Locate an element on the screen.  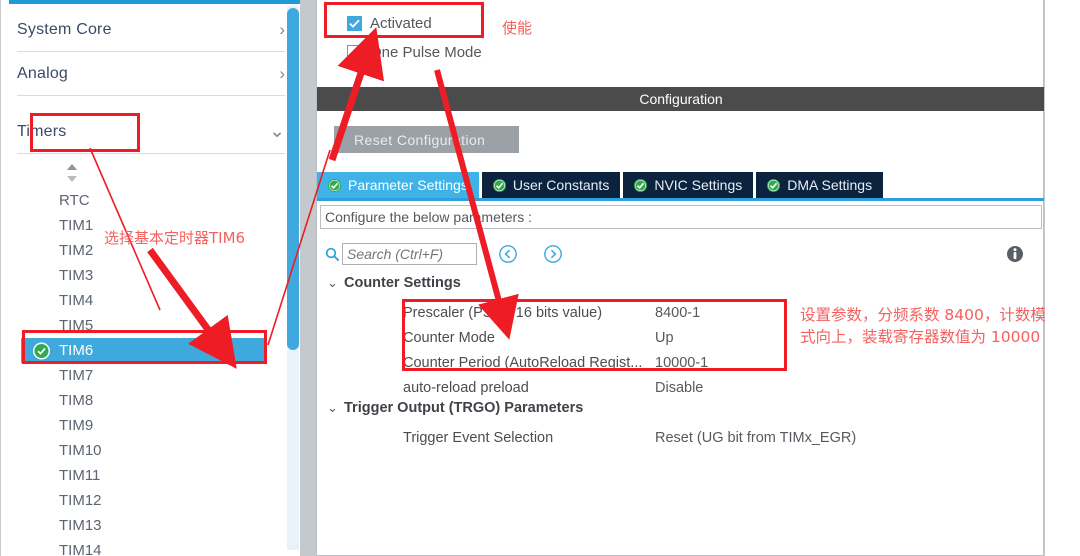
sidebar-category-analog: Analog › is located at coordinates (151, 74).